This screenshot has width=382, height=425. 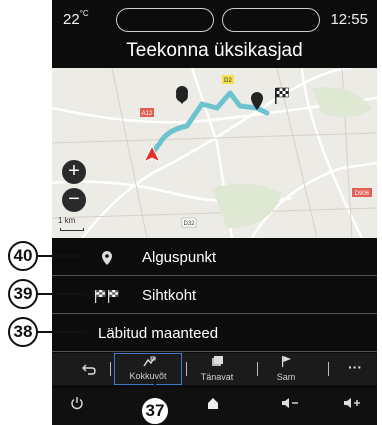 I want to click on power-icon, so click(x=77, y=403).